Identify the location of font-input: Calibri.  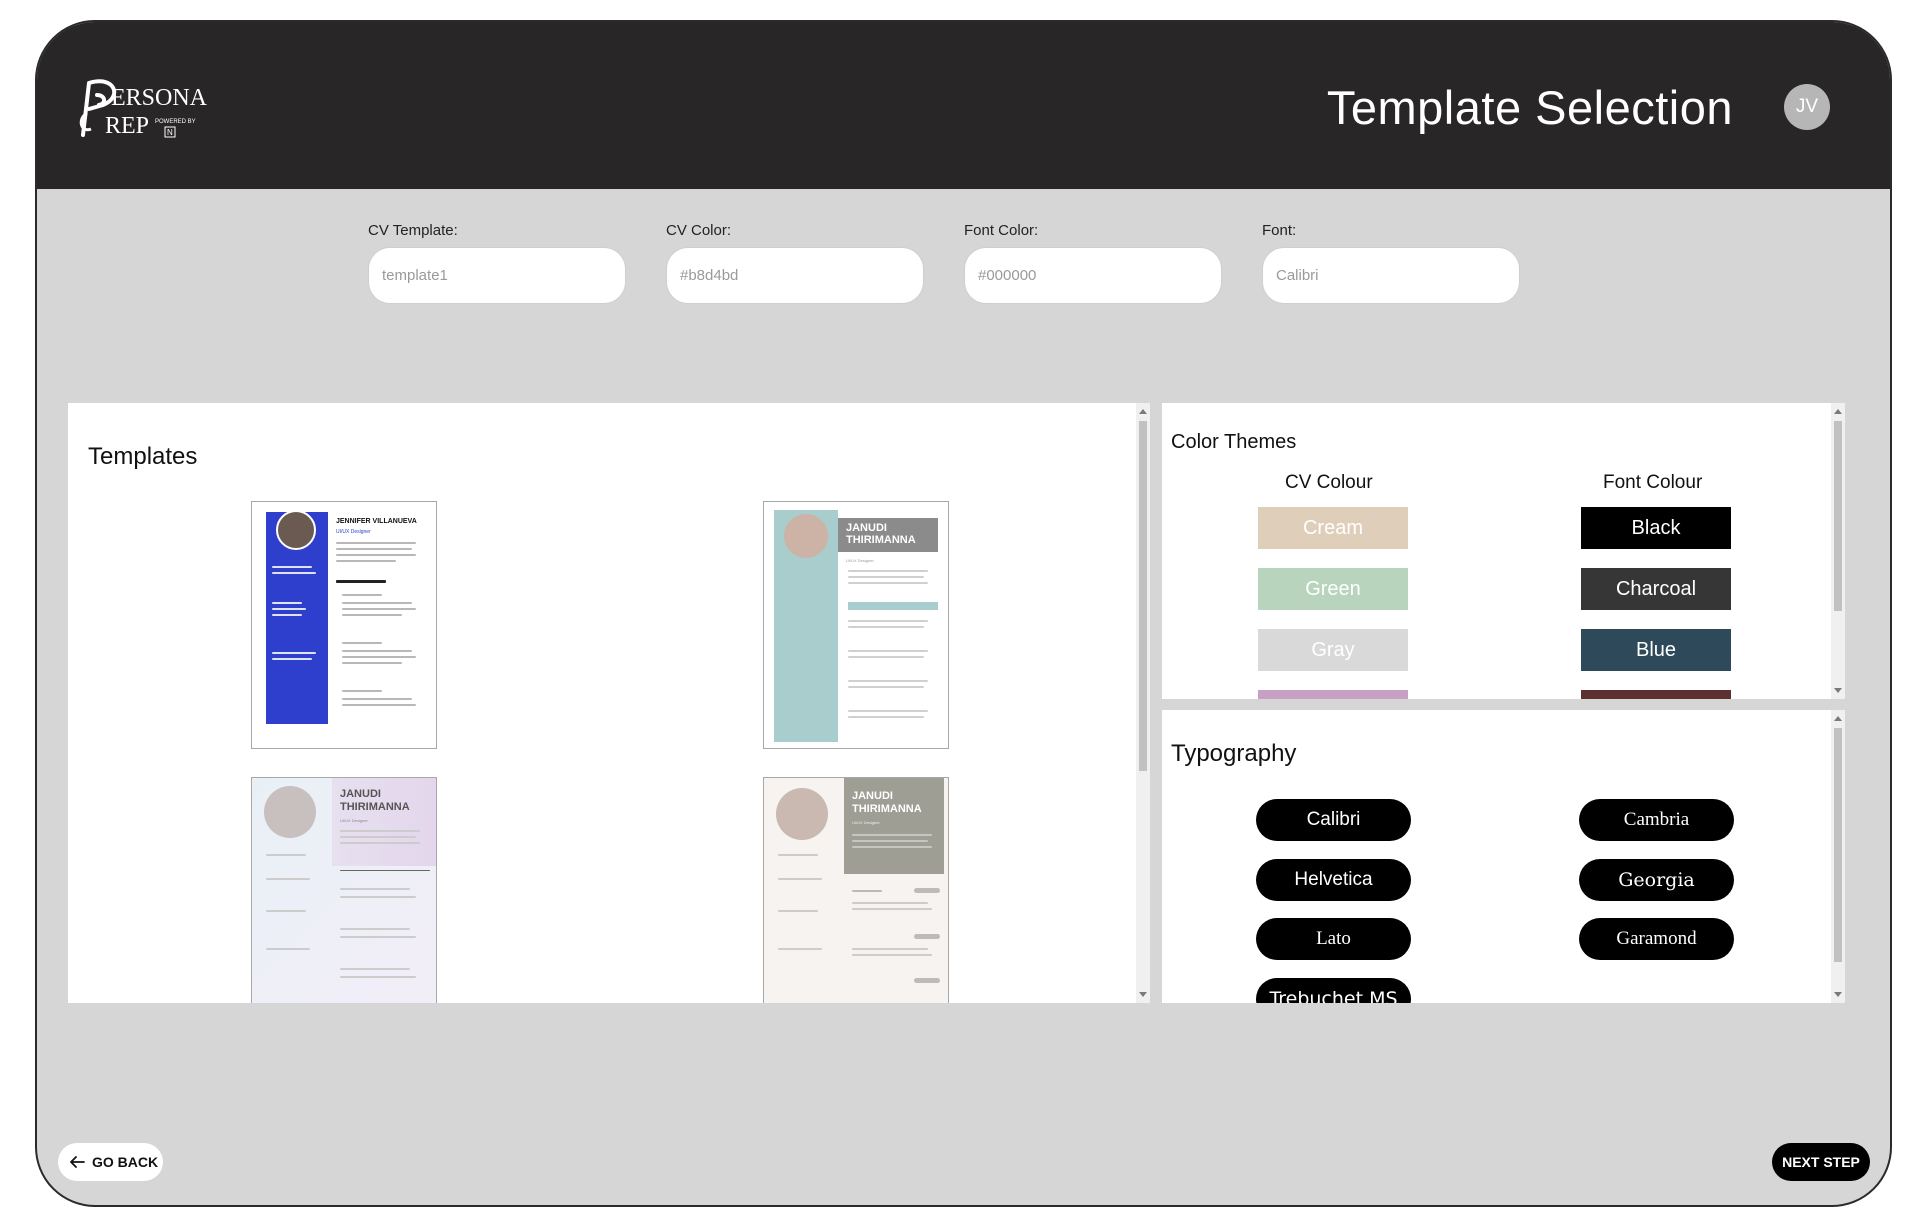
(1391, 275).